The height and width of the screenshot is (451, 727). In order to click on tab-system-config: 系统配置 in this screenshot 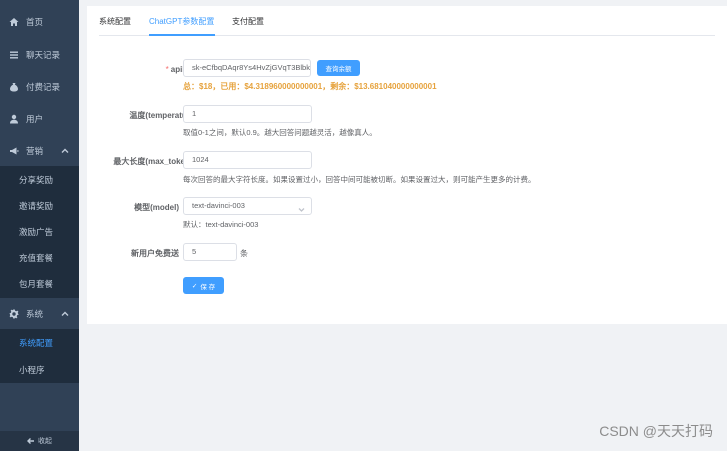, I will do `click(115, 21)`.